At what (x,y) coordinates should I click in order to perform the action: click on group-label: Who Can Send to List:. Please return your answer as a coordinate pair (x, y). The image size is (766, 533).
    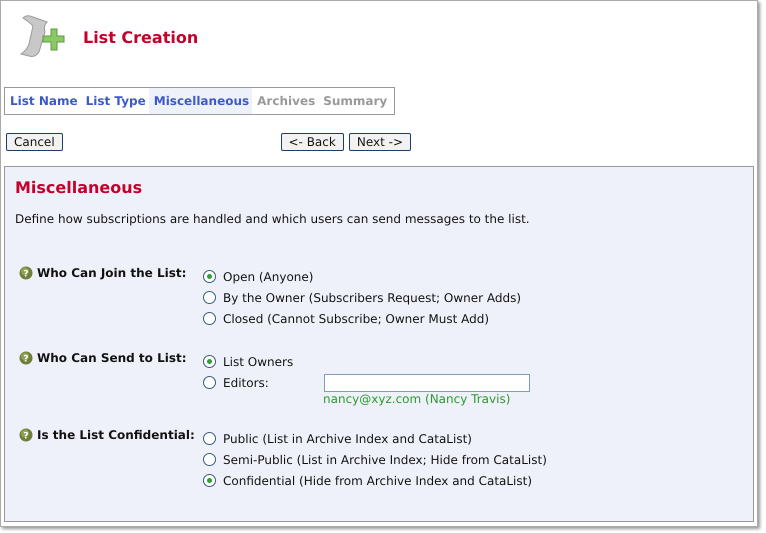
    Looking at the image, I should click on (112, 358).